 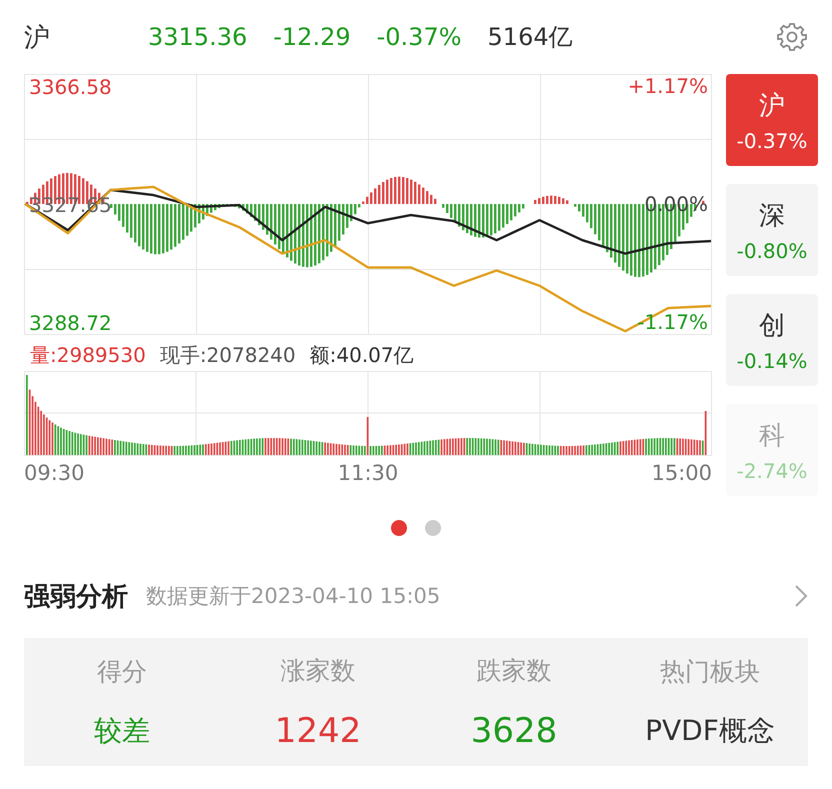 I want to click on column-value: 较差, so click(x=122, y=730).